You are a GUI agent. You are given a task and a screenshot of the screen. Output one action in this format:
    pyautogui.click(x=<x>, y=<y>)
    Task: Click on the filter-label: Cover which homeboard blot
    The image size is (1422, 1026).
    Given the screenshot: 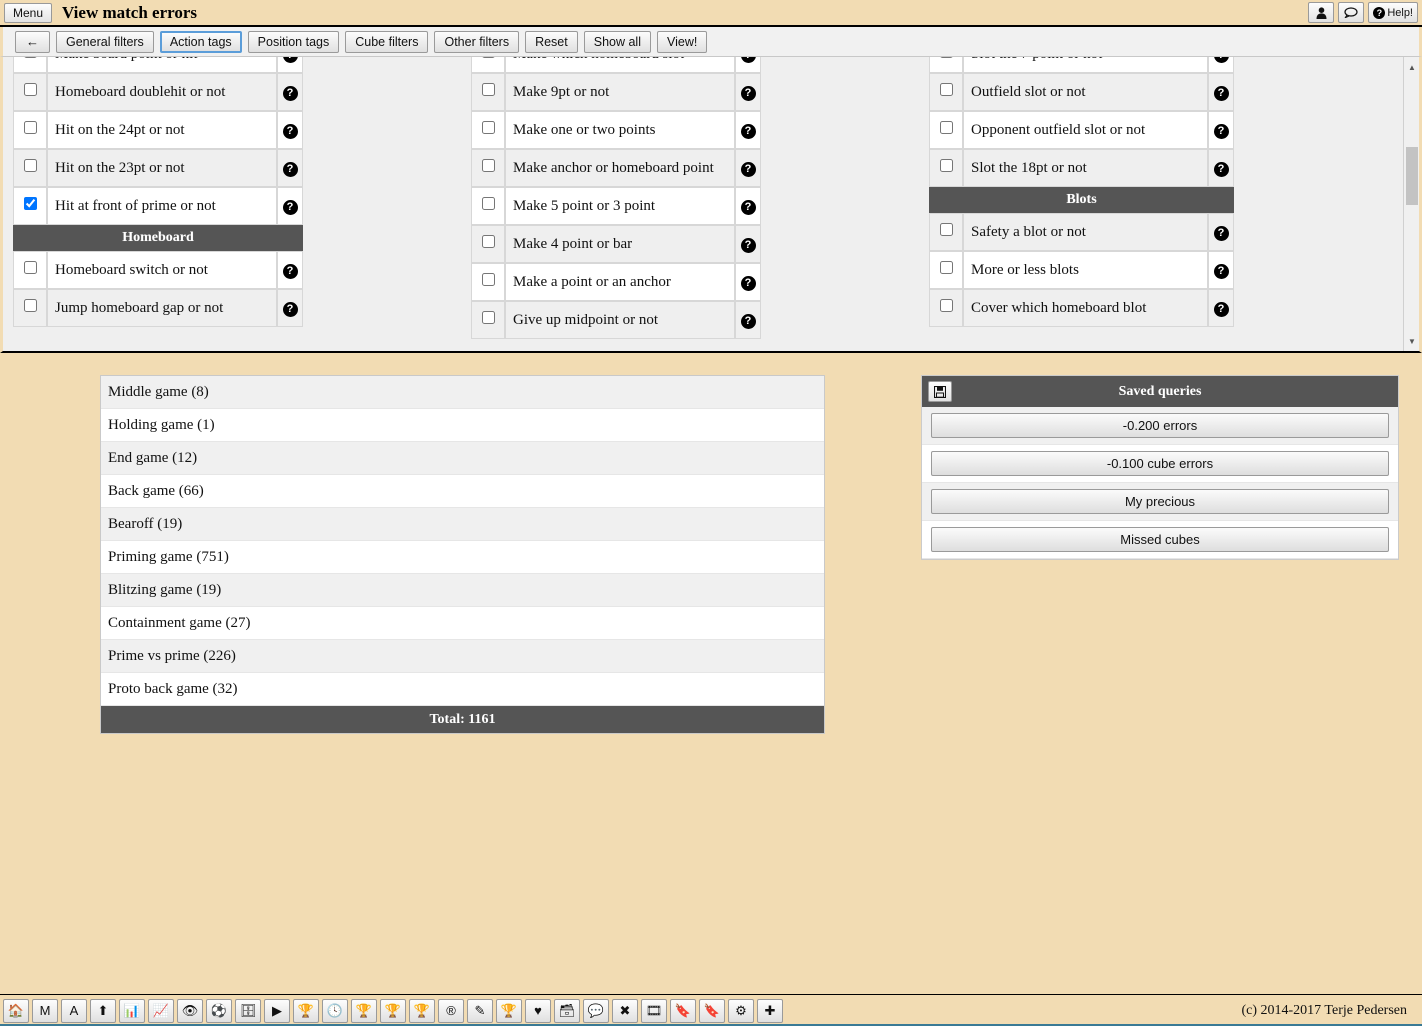 What is the action you would take?
    pyautogui.click(x=1085, y=308)
    